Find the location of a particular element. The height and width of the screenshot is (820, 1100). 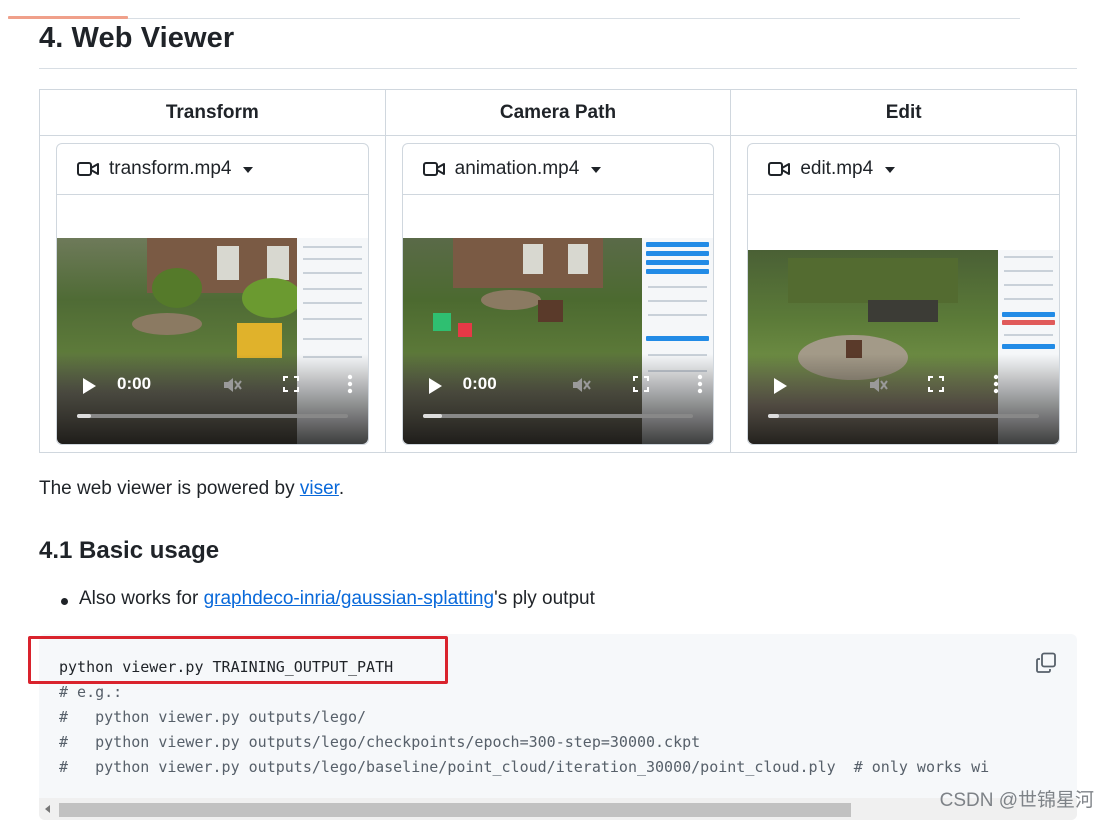

top-divider is located at coordinates (514, 18).